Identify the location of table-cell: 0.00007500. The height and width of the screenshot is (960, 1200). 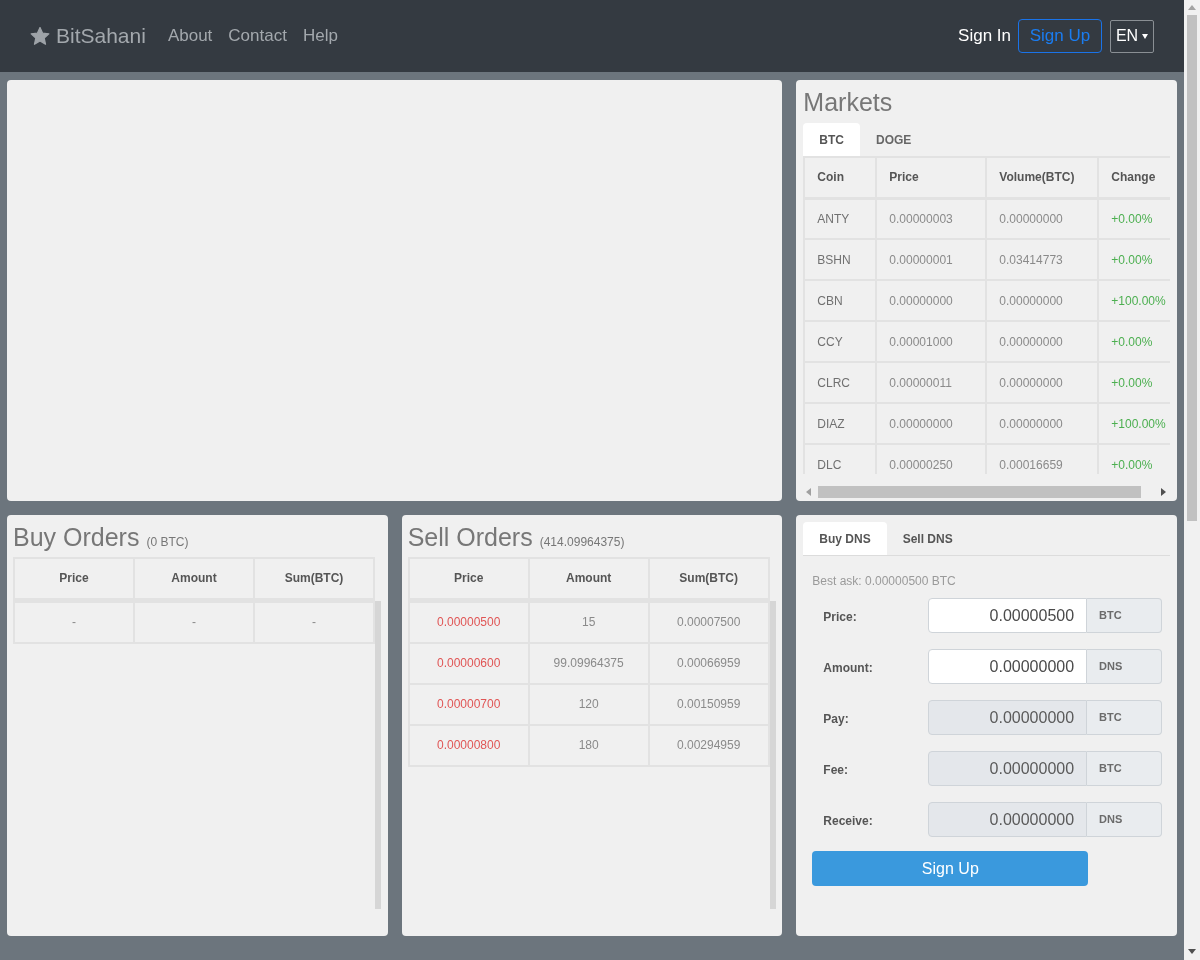
(708, 622).